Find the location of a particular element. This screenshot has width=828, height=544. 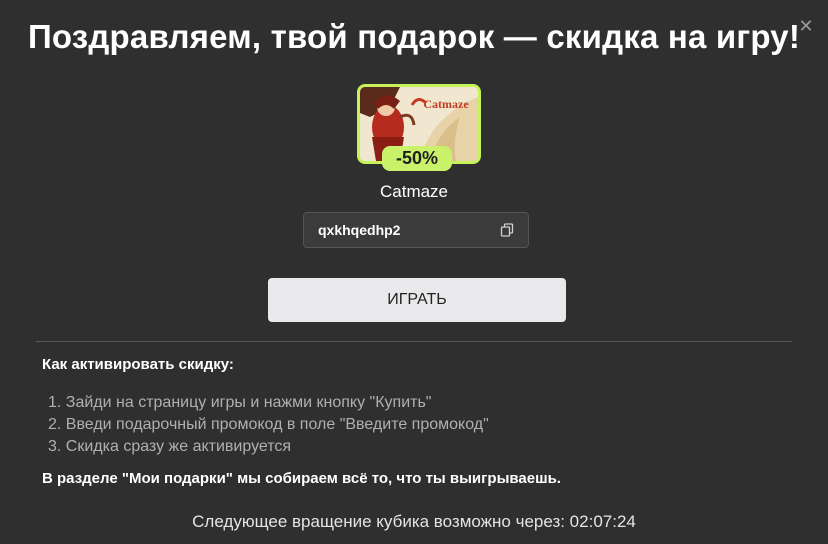

play-button: ИГРАТЬ is located at coordinates (417, 300).